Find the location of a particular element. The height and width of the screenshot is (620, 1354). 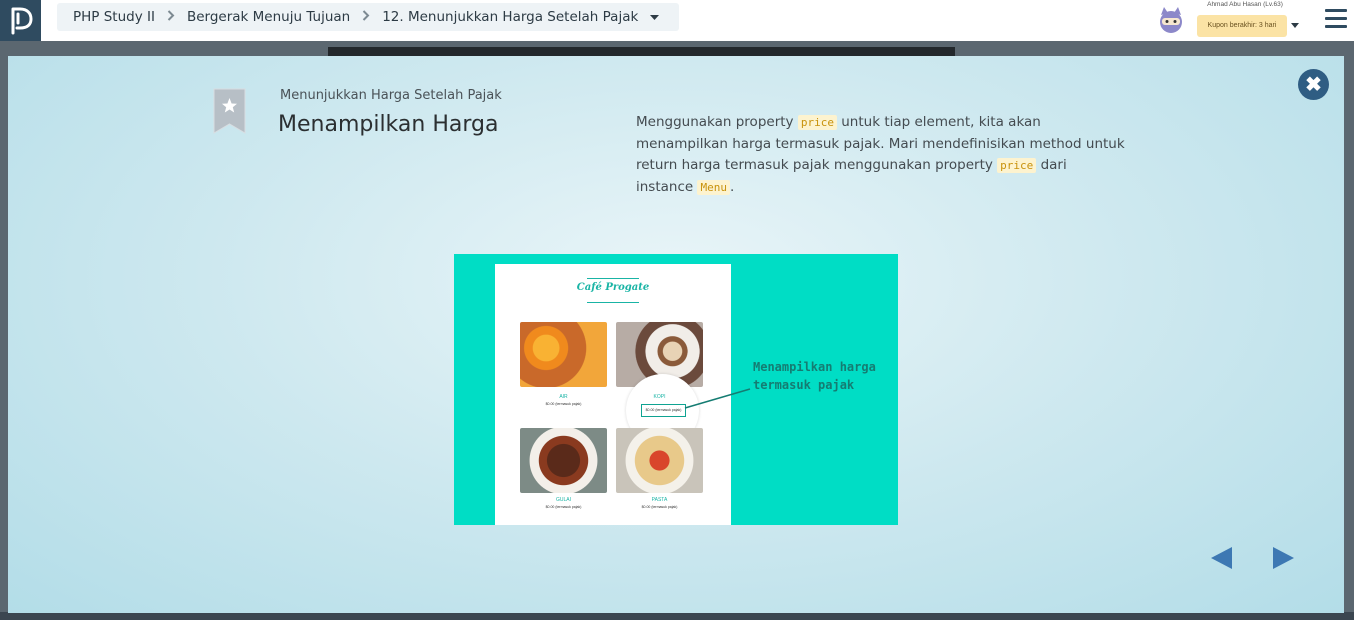

slide-subtitle: Menunjukkan Harga Setelah Pajak is located at coordinates (391, 95).